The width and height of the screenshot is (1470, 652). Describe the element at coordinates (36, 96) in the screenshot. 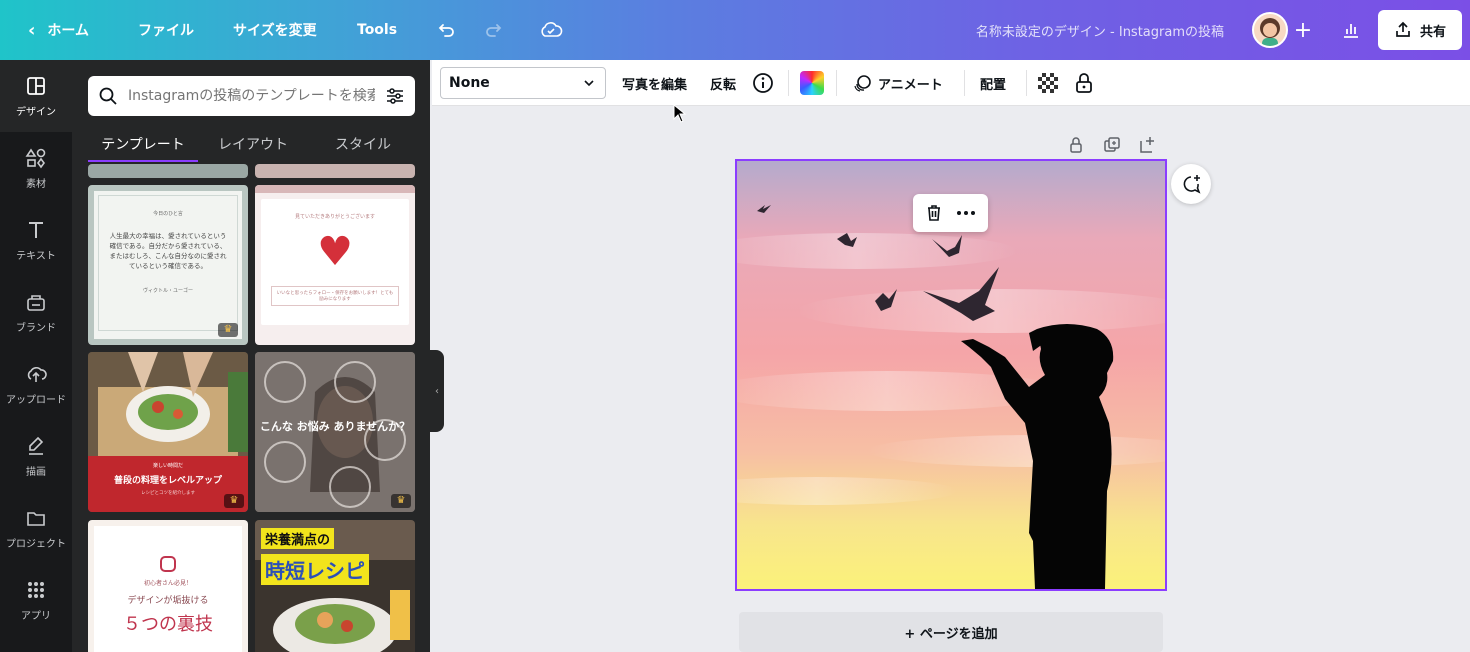

I see `rail-item-design: デザイン` at that location.